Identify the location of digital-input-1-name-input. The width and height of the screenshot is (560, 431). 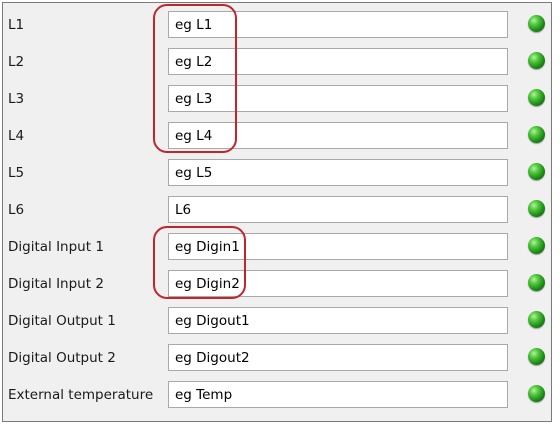
(338, 246).